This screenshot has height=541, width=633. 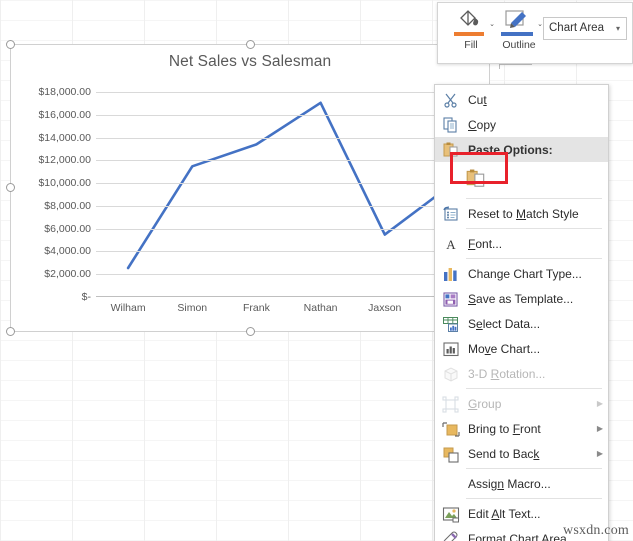 What do you see at coordinates (10, 187) in the screenshot?
I see `resize-handle-middle-left` at bounding box center [10, 187].